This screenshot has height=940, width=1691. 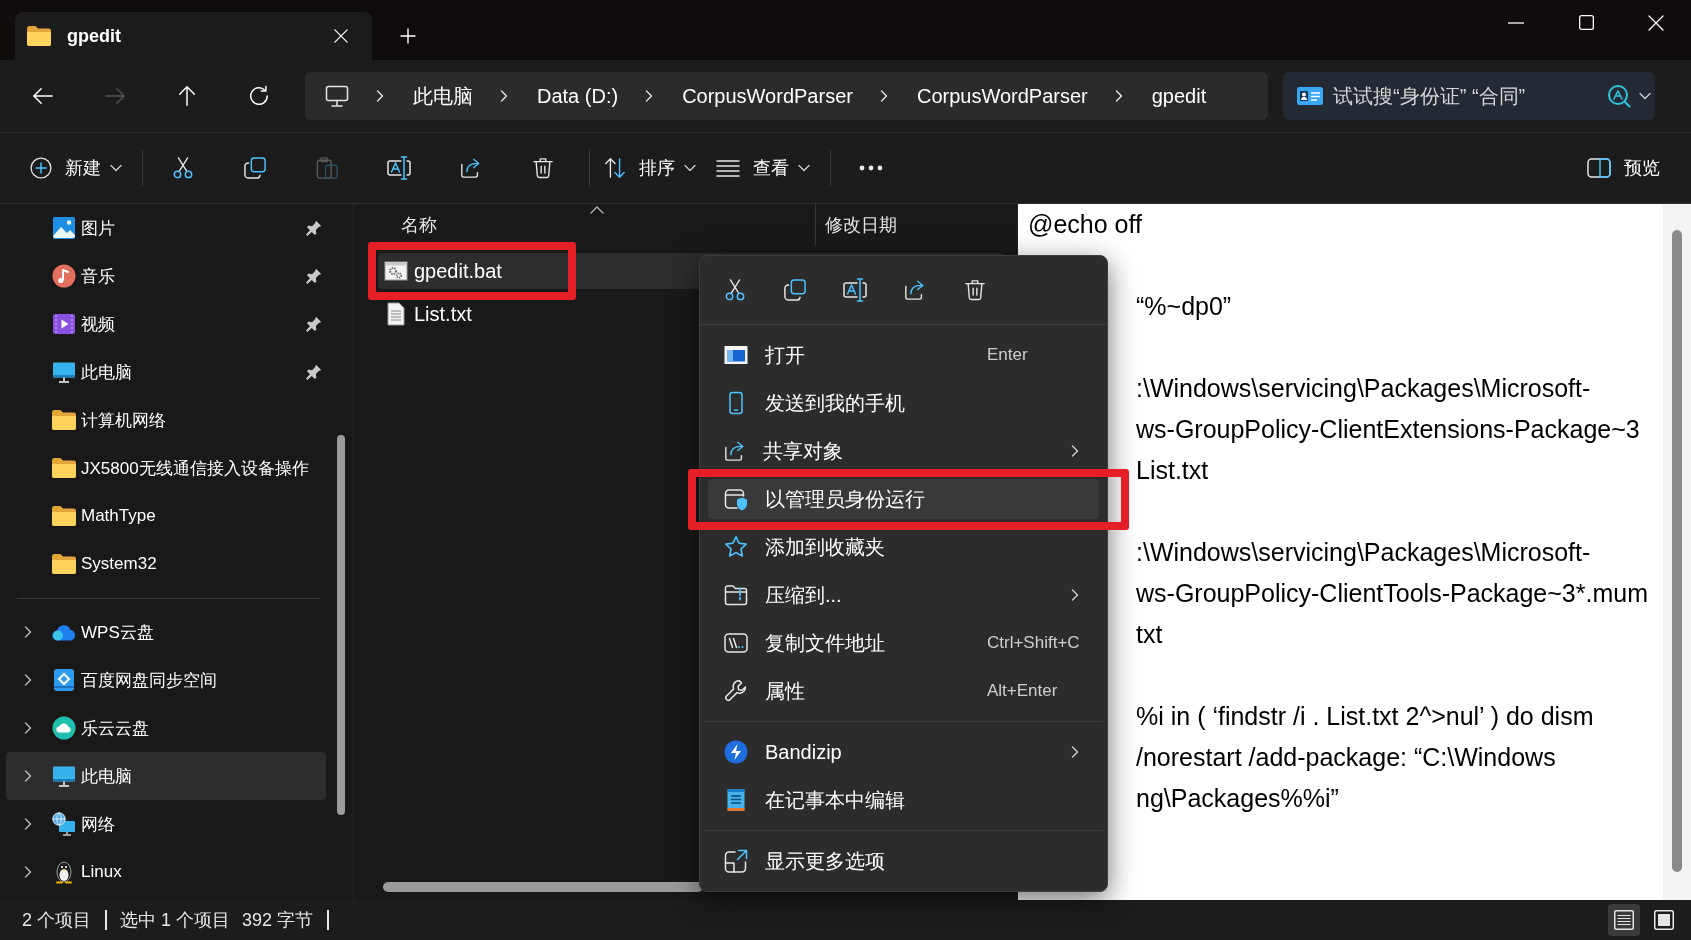 I want to click on scissors-icon, so click(x=735, y=290).